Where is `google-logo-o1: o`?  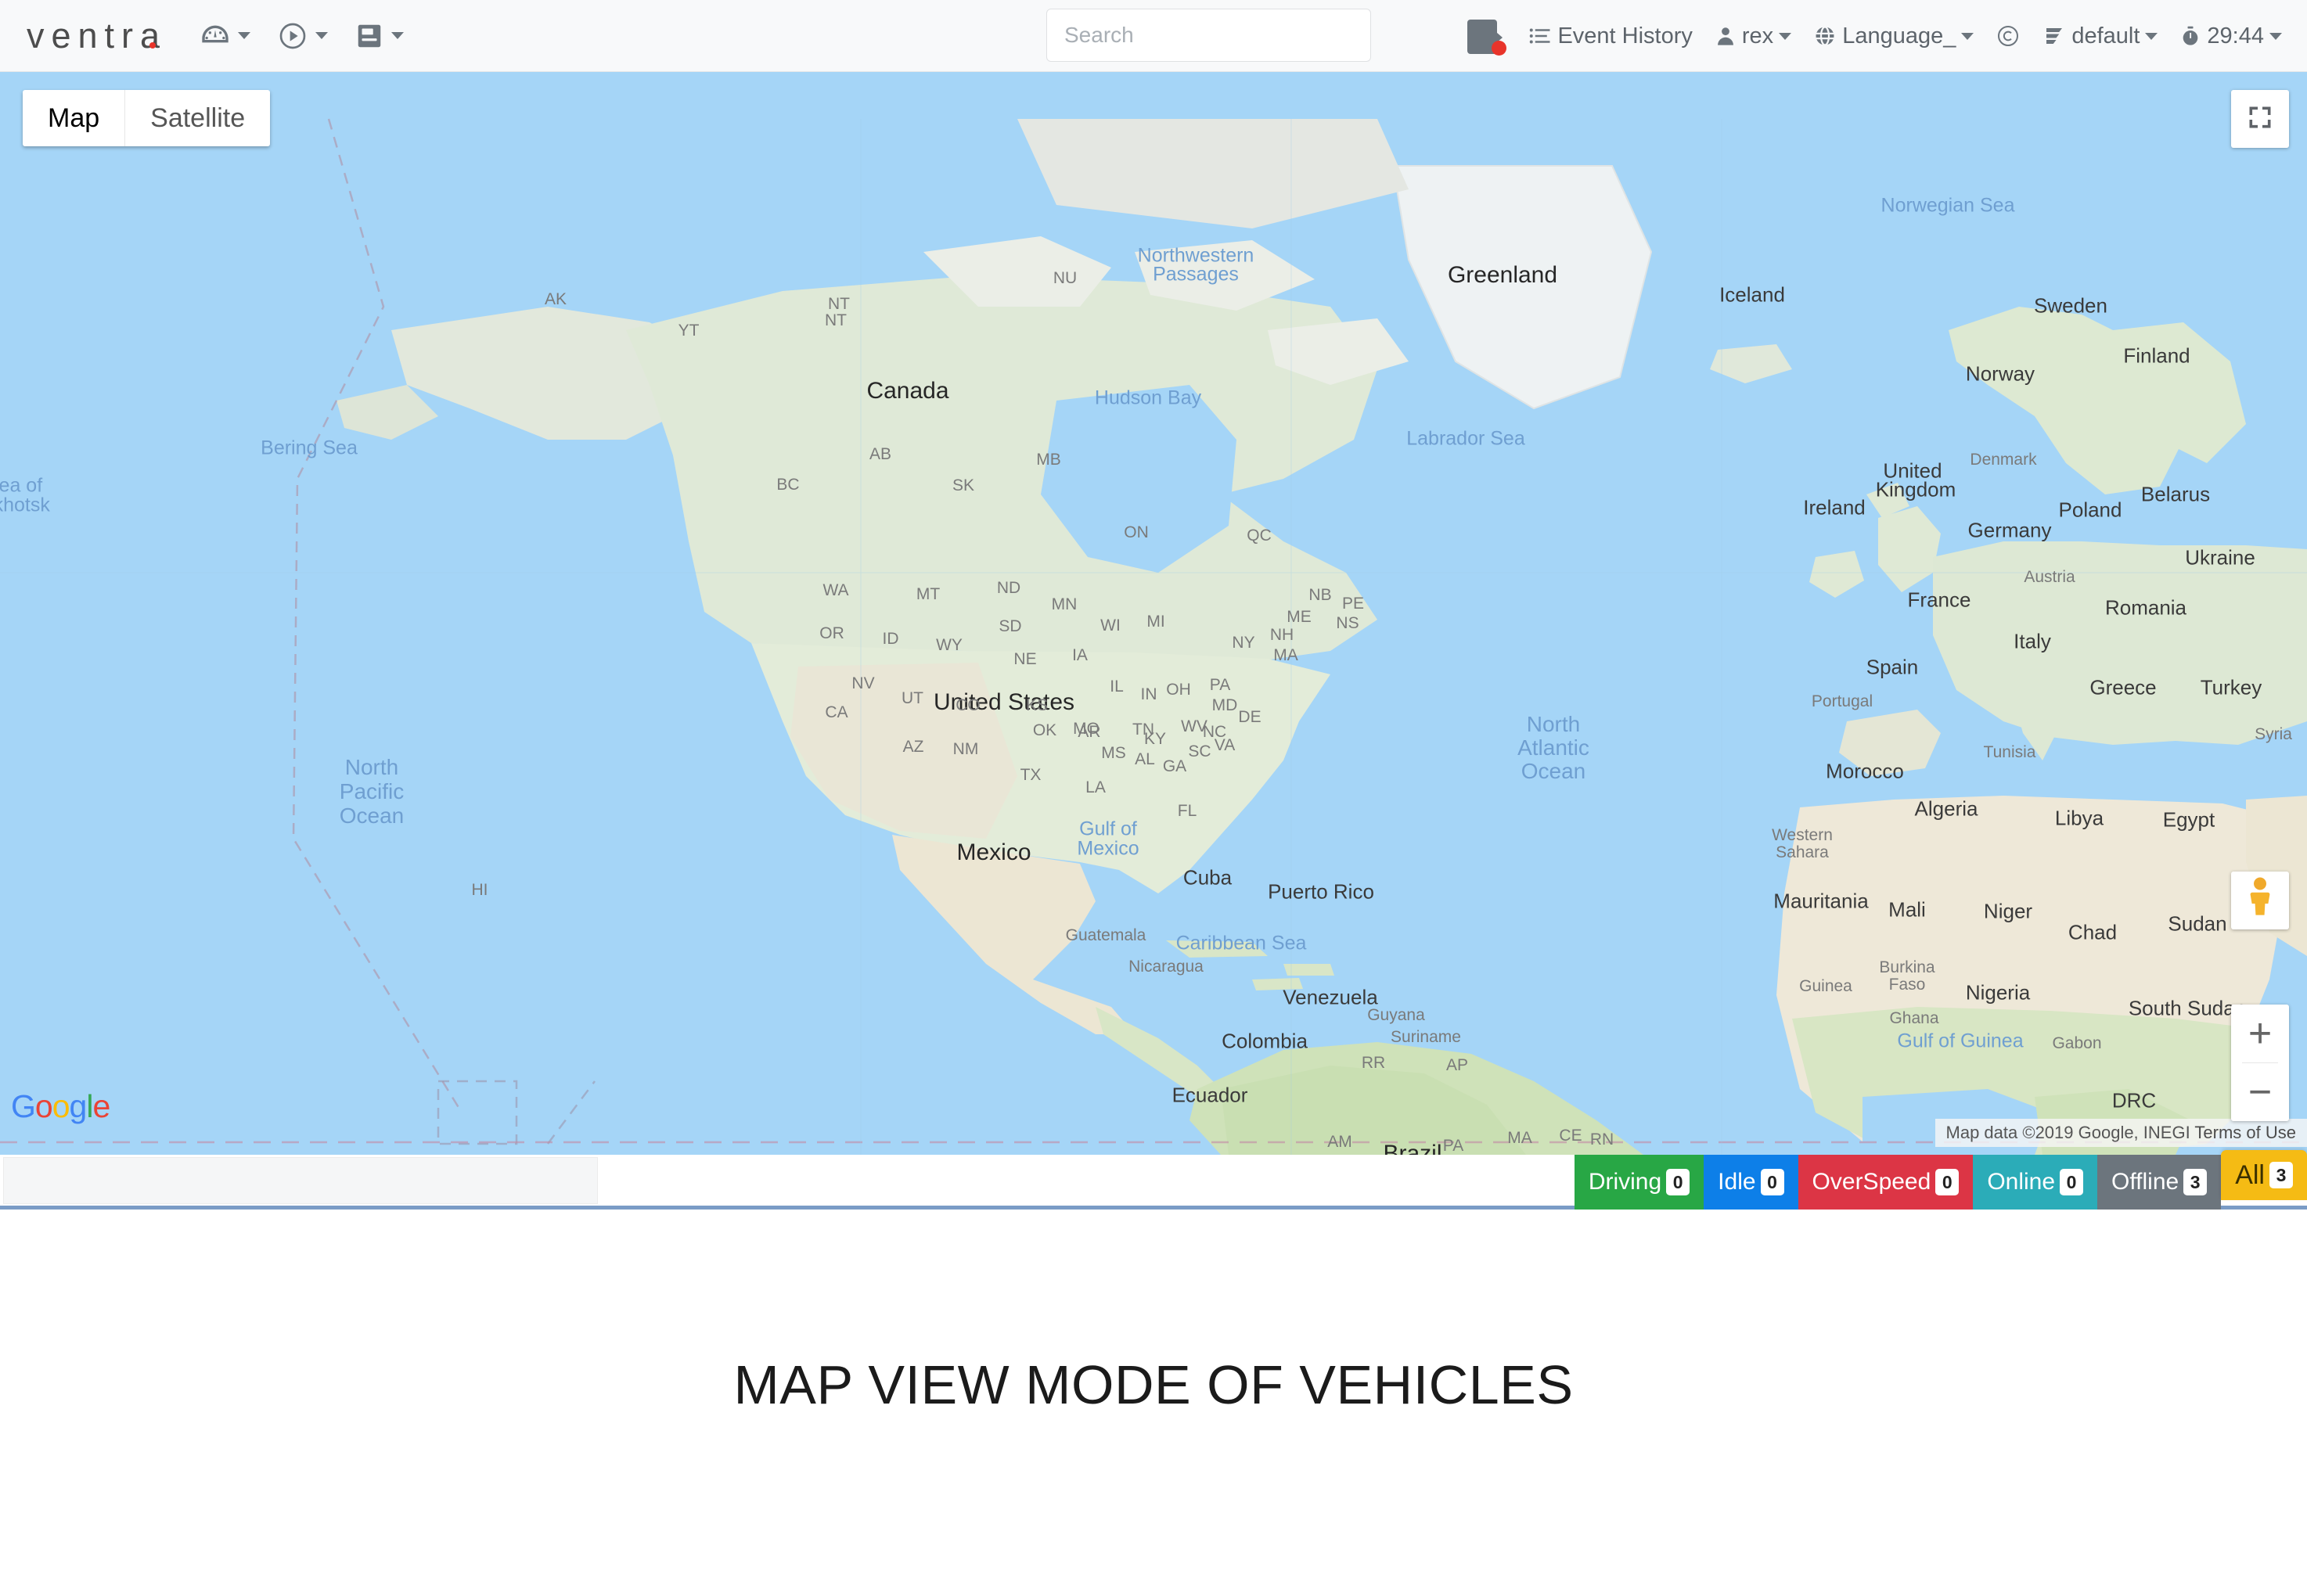
google-logo-o1: o is located at coordinates (43, 1106).